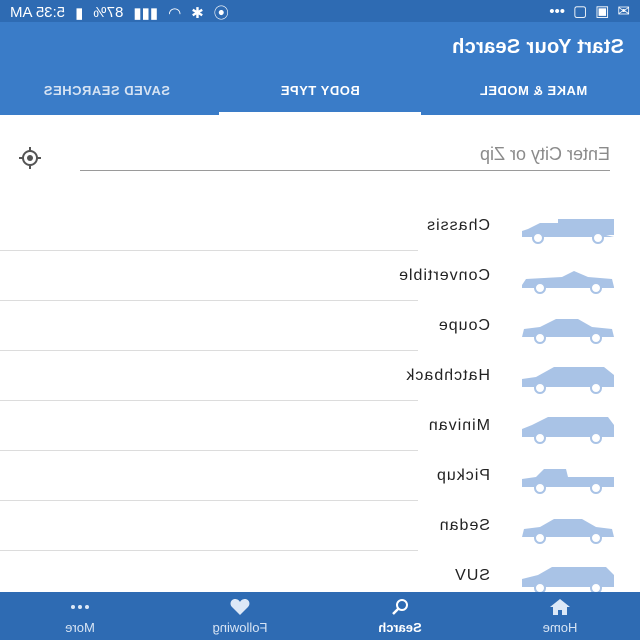 The height and width of the screenshot is (640, 640). What do you see at coordinates (589, 11) in the screenshot?
I see `status-left: ✉ ▣ ▢ •••` at bounding box center [589, 11].